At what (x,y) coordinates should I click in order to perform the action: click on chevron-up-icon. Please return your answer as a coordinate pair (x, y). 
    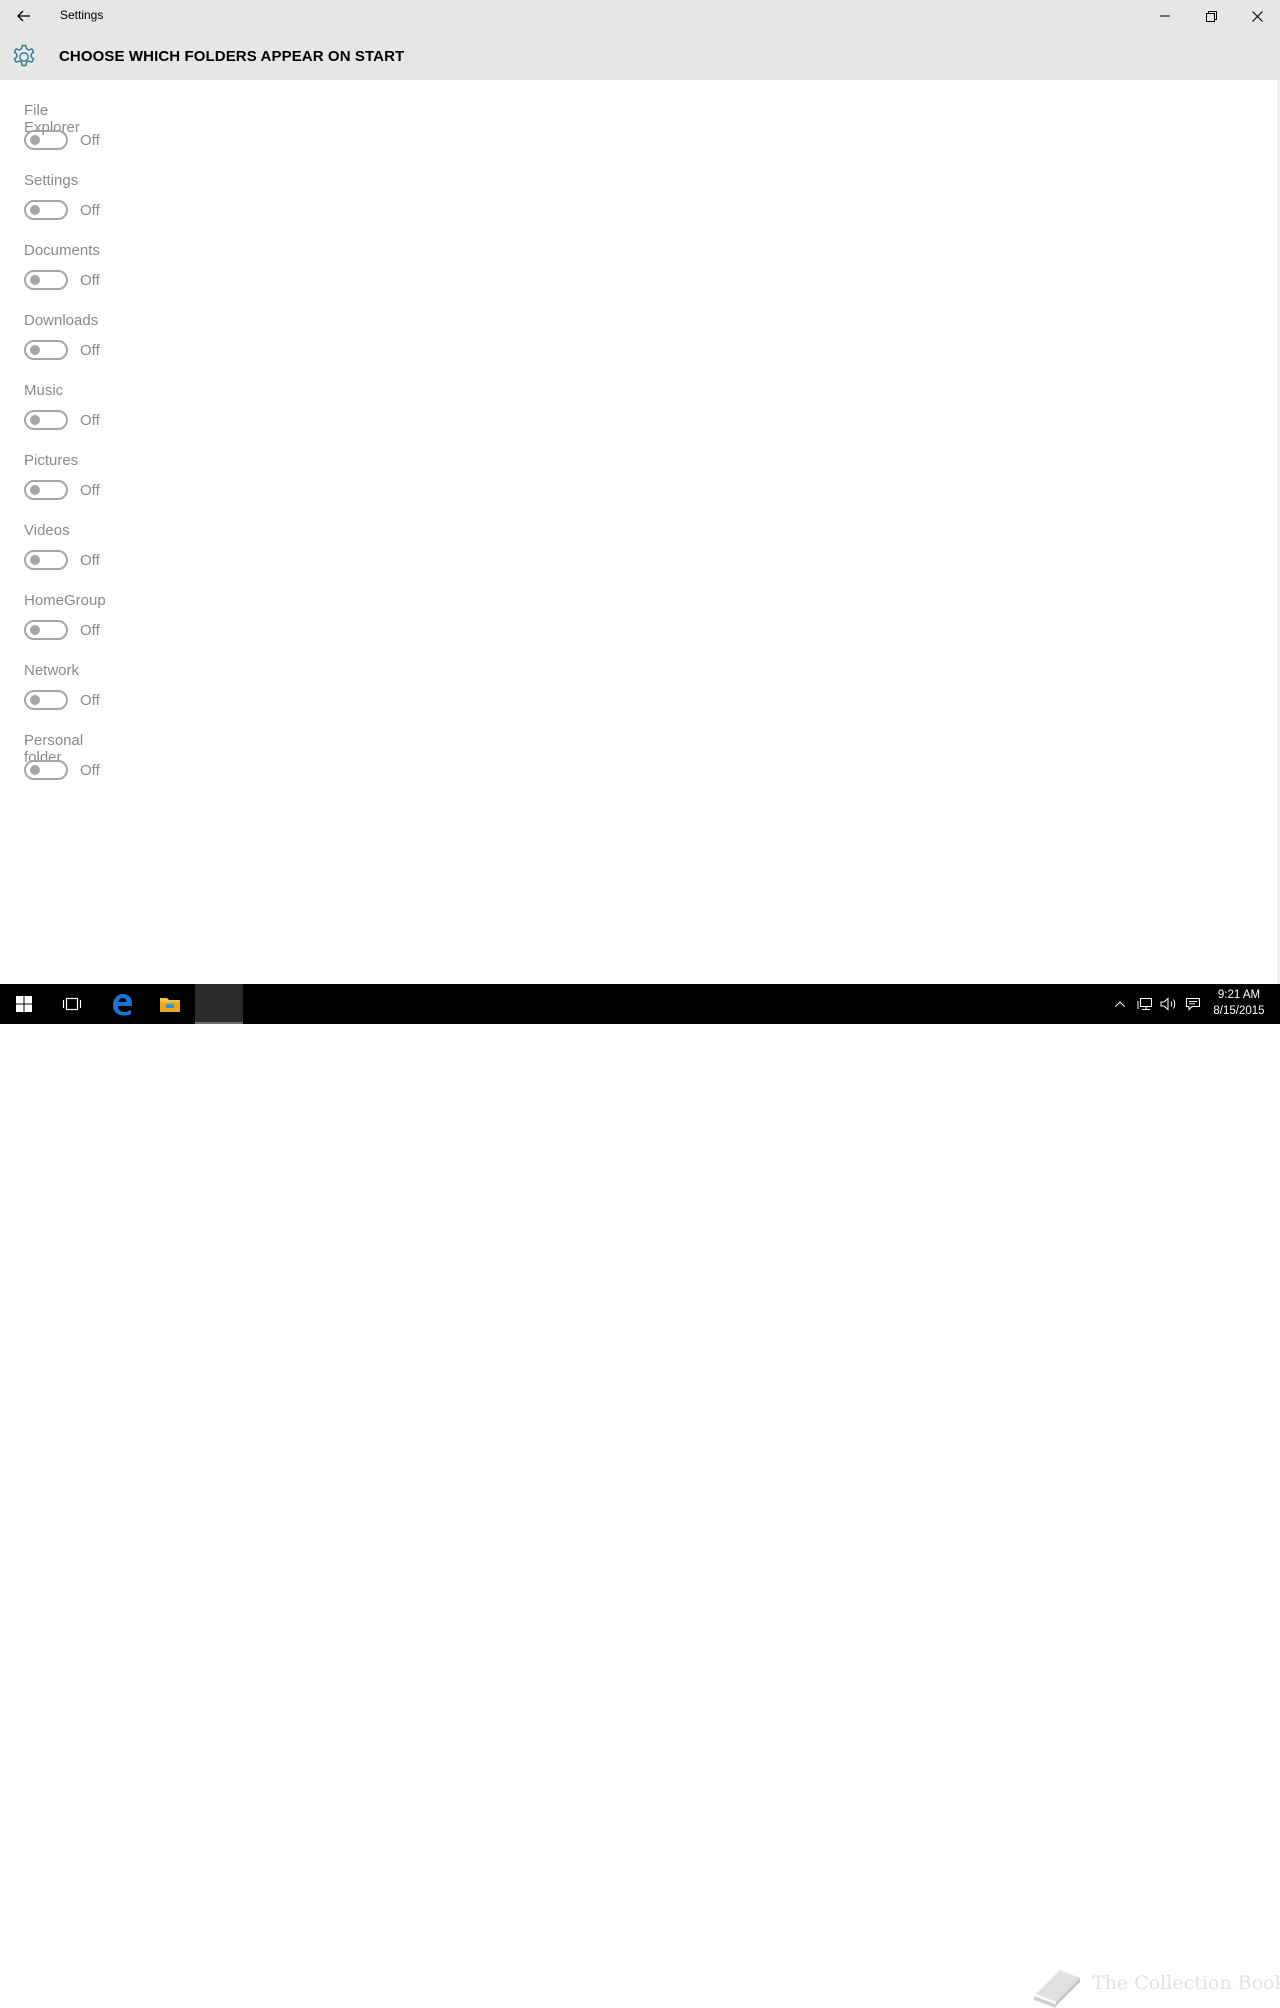
    Looking at the image, I should click on (1120, 1004).